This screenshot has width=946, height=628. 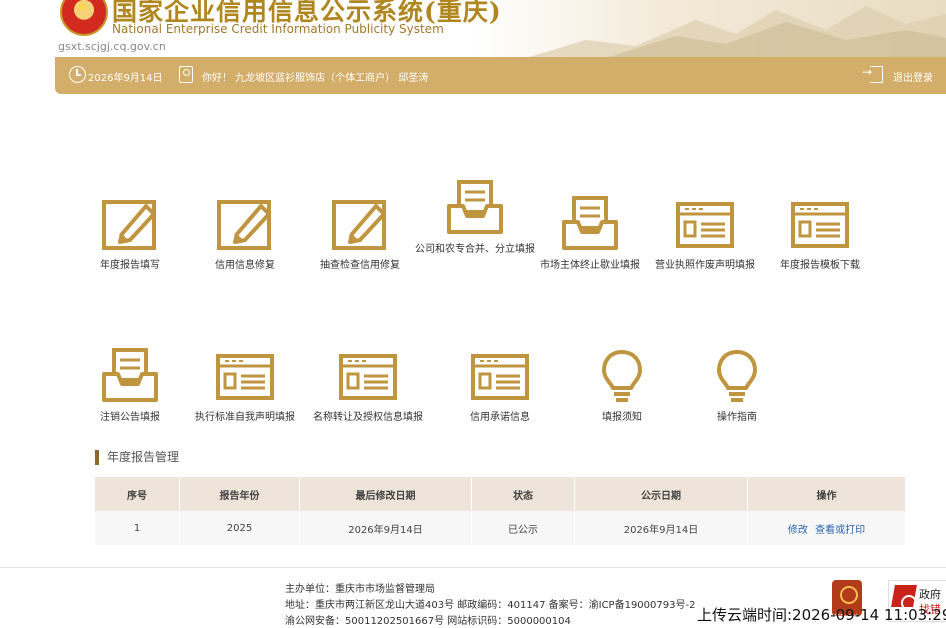 What do you see at coordinates (130, 265) in the screenshot?
I see `func-label: 年度报告填写` at bounding box center [130, 265].